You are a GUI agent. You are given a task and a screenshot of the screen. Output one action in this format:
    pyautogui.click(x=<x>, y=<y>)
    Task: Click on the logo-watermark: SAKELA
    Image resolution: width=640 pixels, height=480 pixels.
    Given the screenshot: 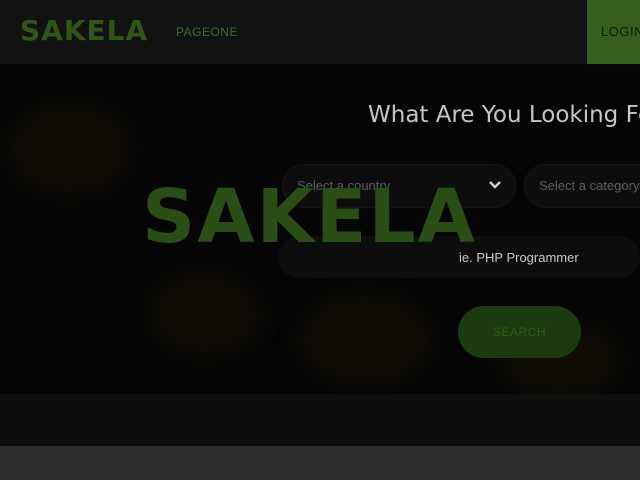 What is the action you would take?
    pyautogui.click(x=309, y=217)
    